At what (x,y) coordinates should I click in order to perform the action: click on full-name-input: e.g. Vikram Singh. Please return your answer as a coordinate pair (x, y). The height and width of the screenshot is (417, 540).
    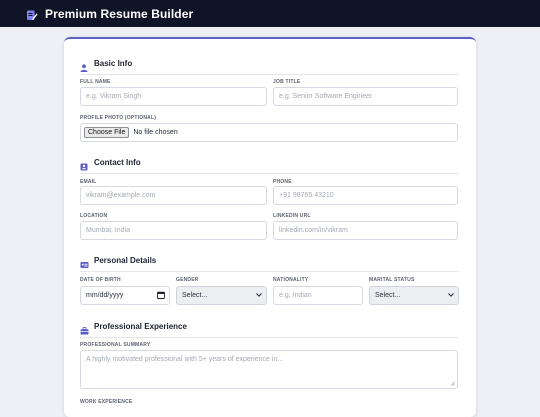
    Looking at the image, I should click on (173, 96).